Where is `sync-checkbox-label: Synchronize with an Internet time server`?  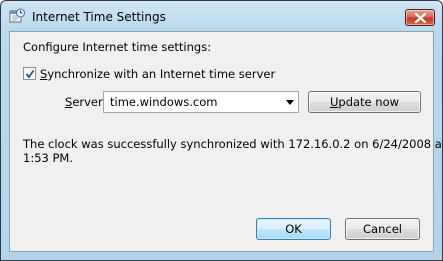
sync-checkbox-label: Synchronize with an Internet time server is located at coordinates (157, 74).